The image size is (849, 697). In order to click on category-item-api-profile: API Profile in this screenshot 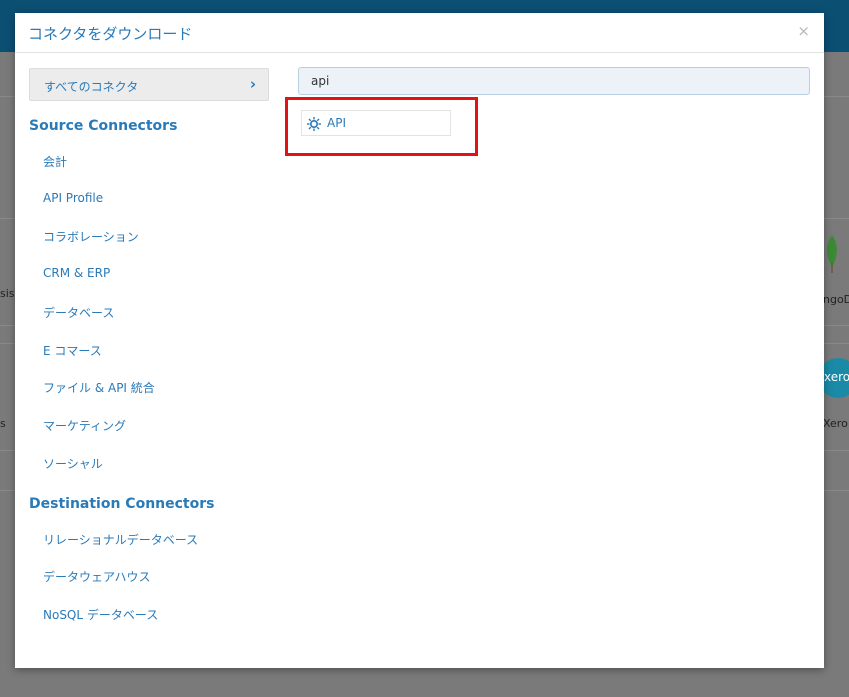, I will do `click(73, 198)`.